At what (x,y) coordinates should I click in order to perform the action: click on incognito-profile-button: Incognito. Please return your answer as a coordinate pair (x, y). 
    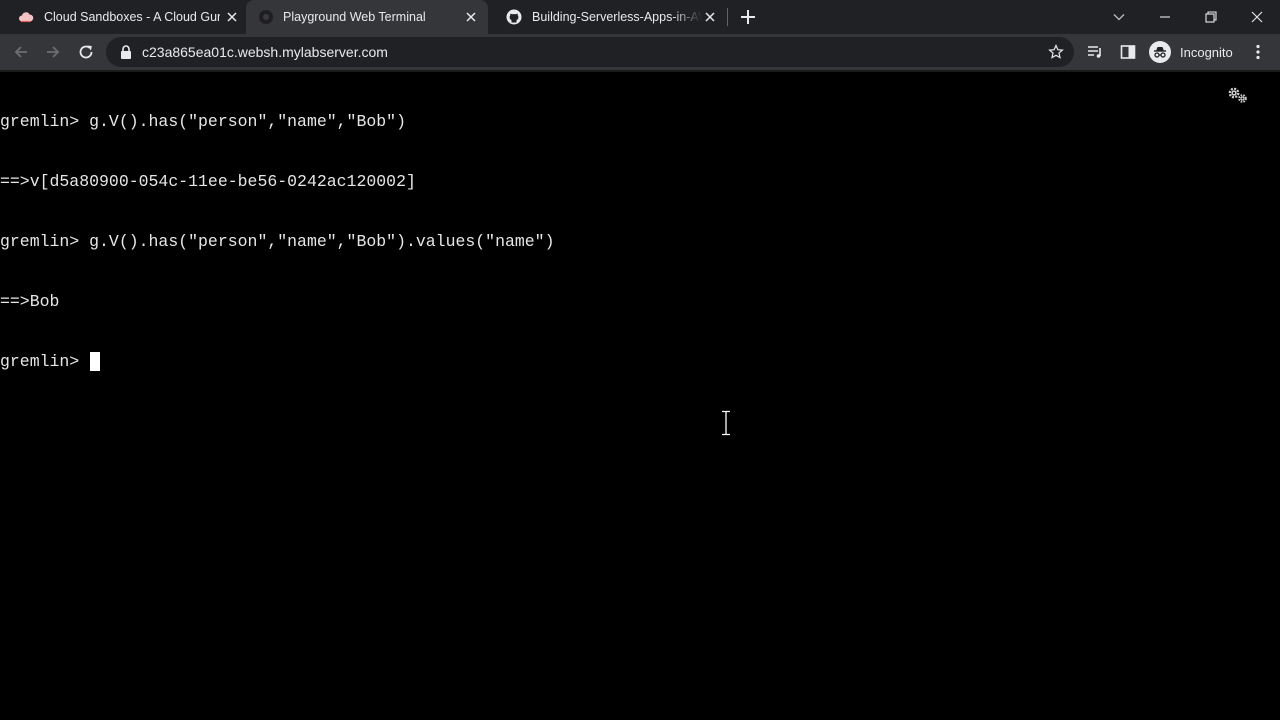
    Looking at the image, I should click on (1193, 52).